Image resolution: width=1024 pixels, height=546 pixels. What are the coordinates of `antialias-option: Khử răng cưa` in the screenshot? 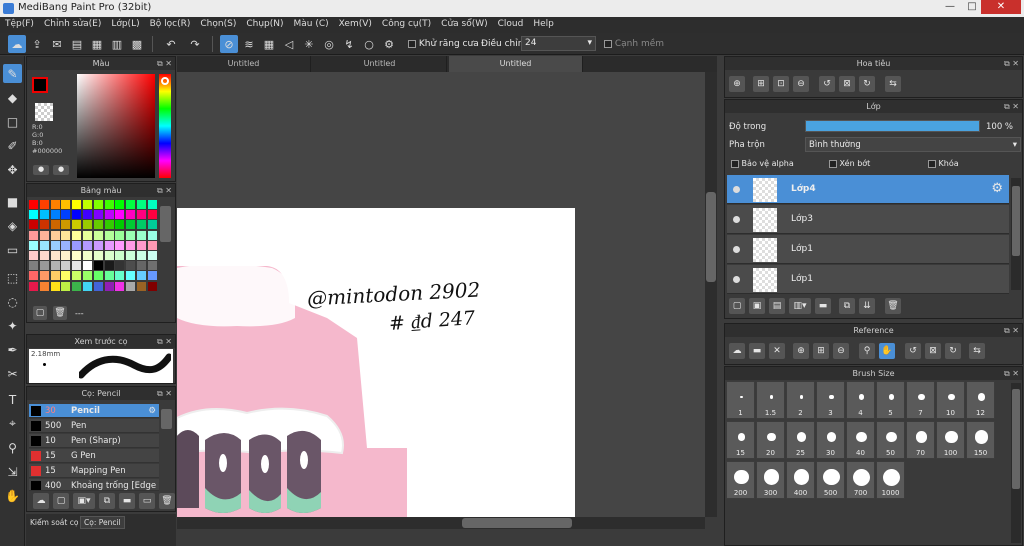 It's located at (443, 44).